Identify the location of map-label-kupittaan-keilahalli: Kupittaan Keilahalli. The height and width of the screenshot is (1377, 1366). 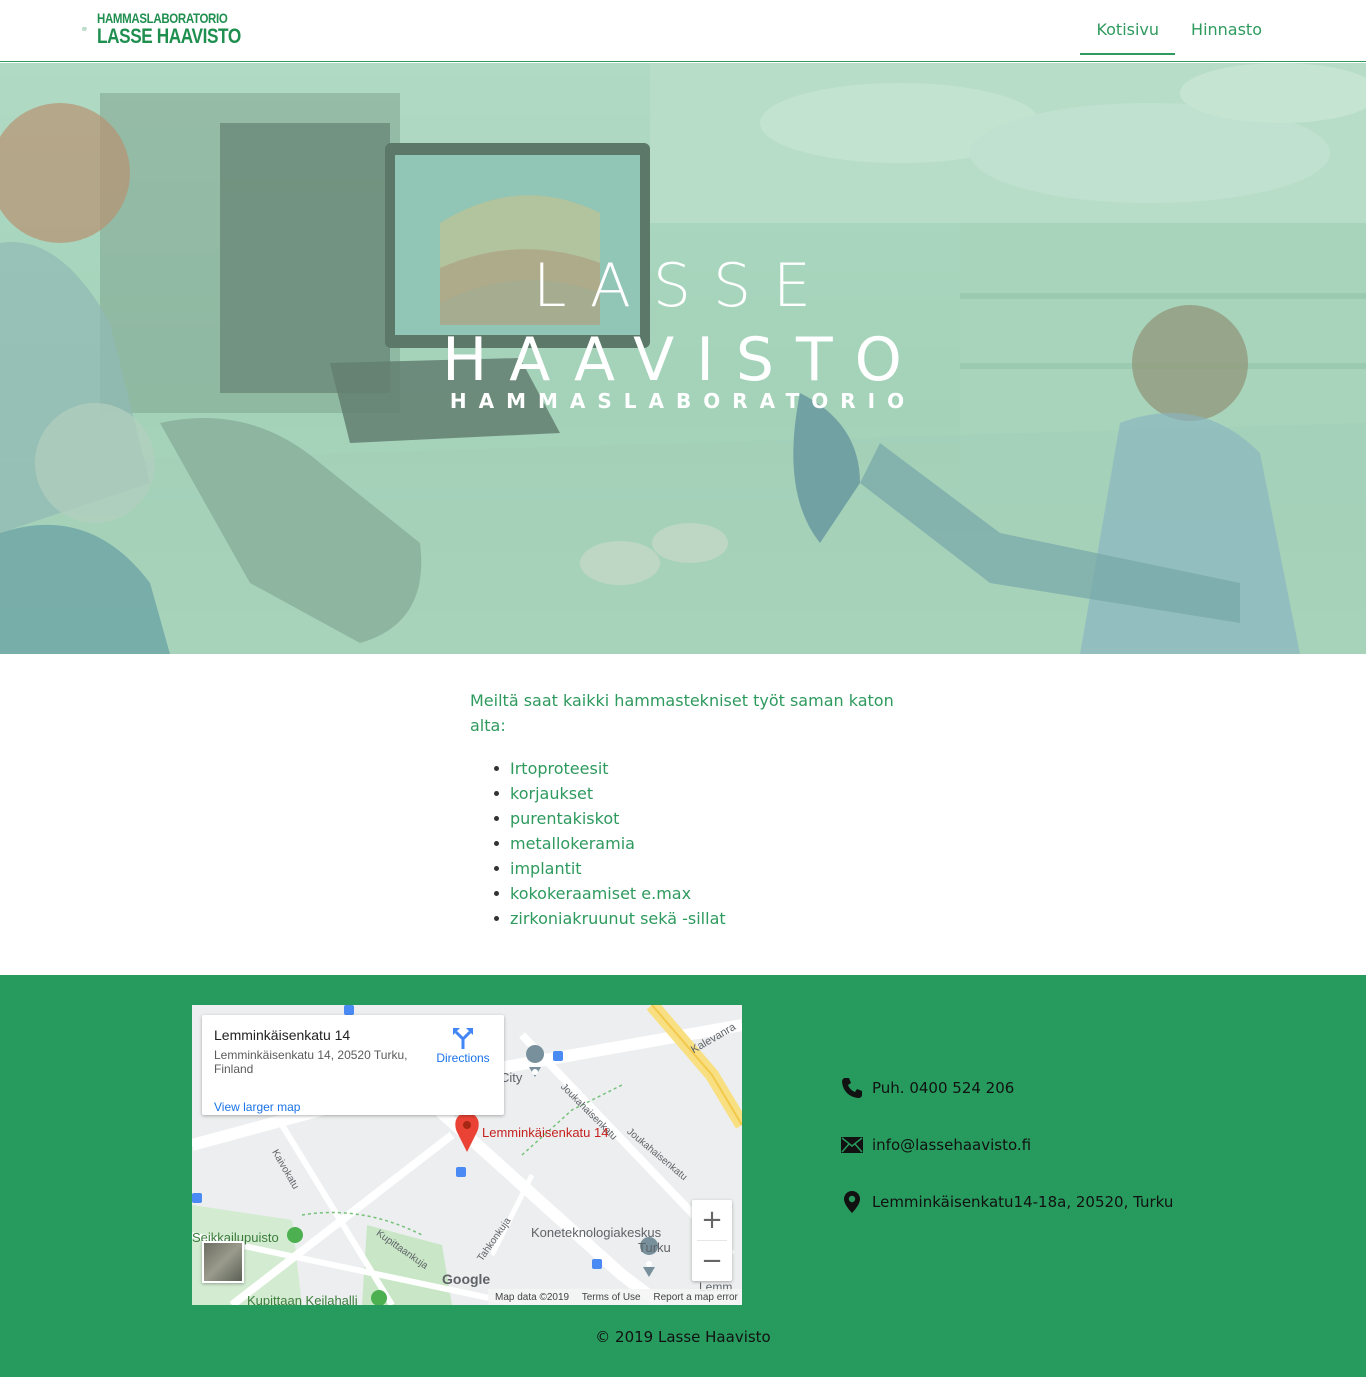
(302, 1299).